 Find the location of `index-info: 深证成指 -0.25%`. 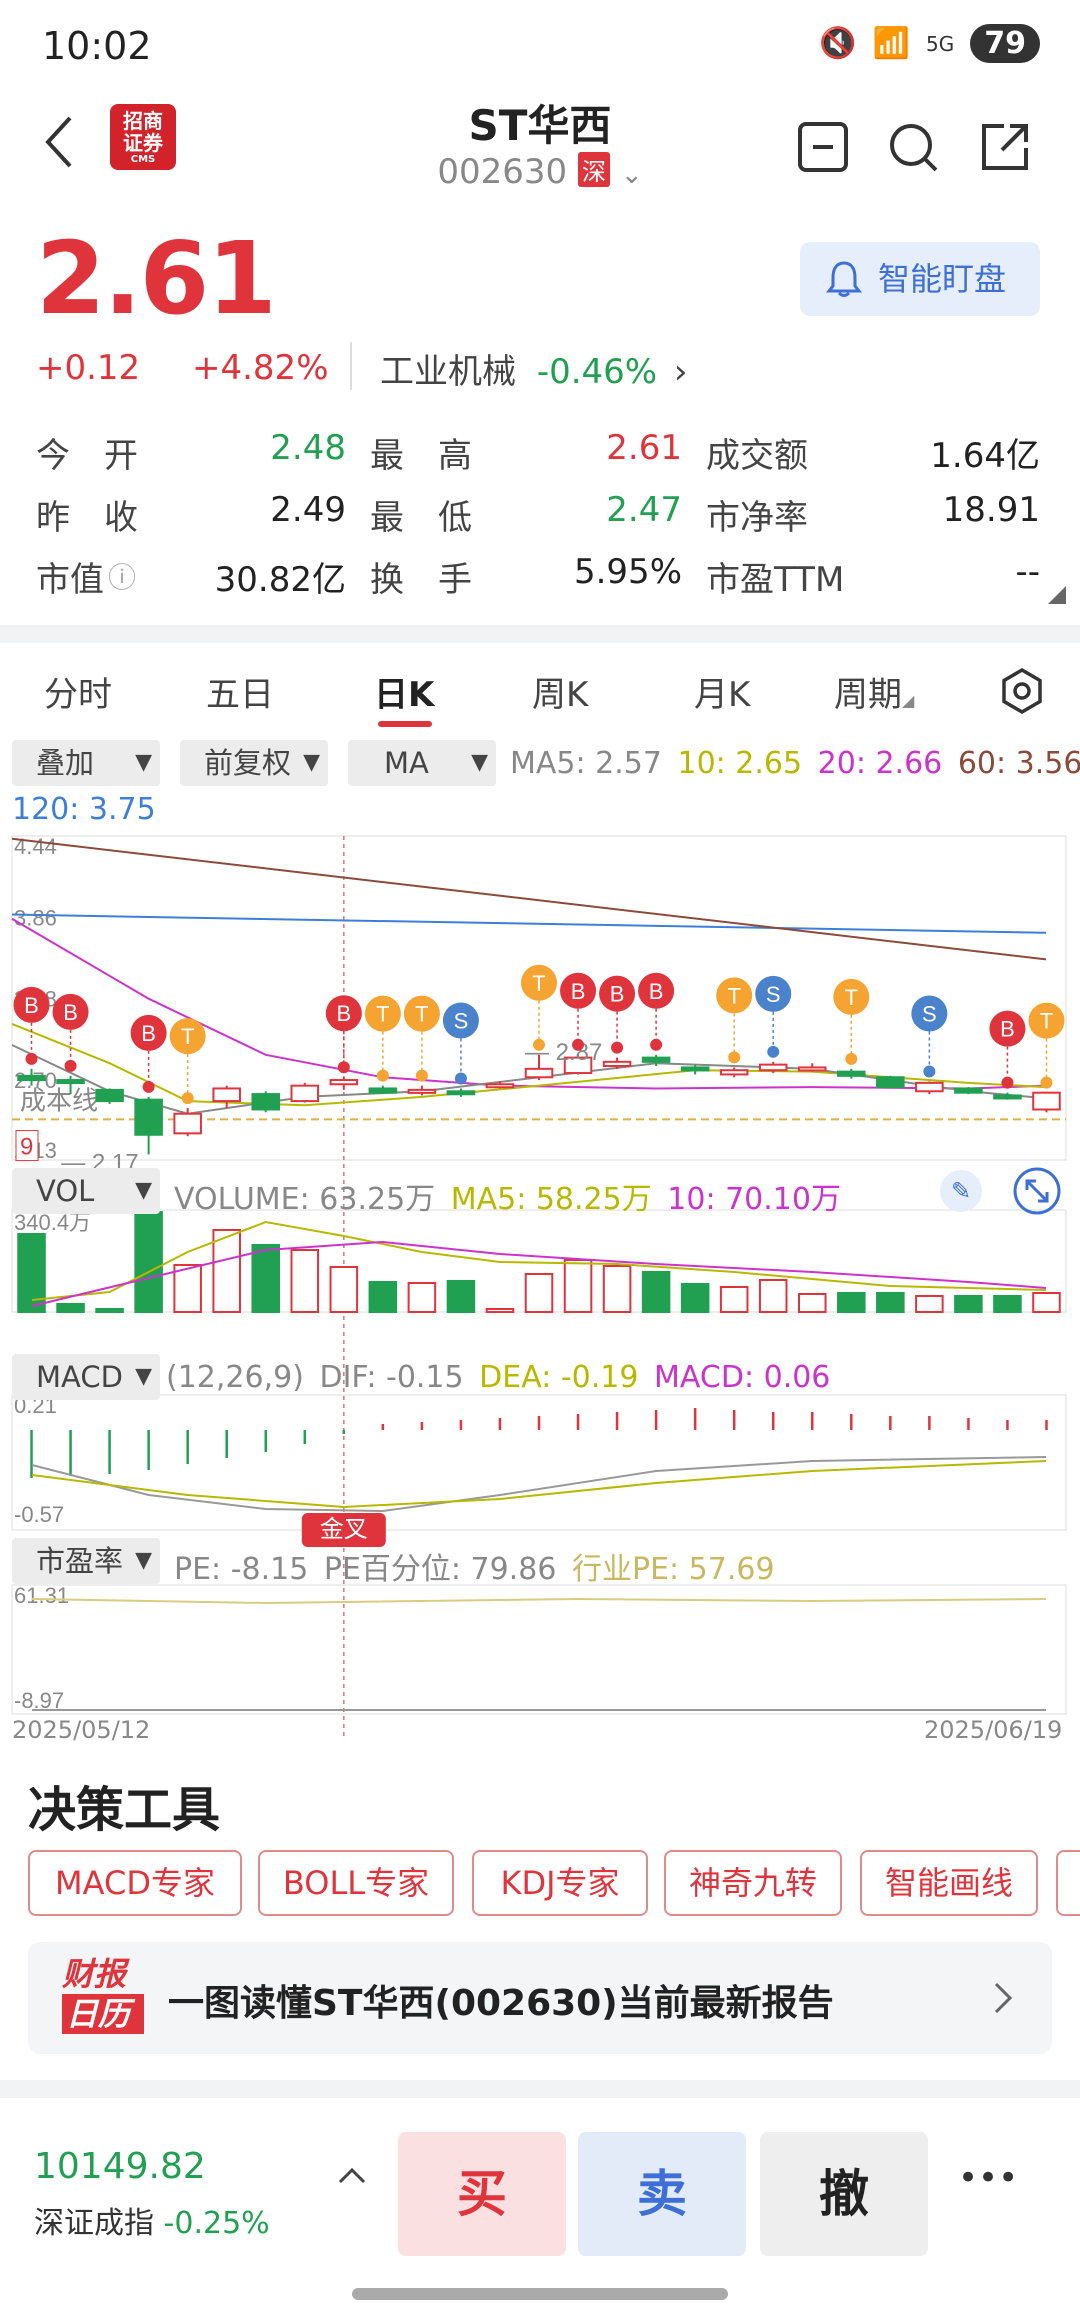

index-info: 深证成指 -0.25% is located at coordinates (152, 2220).